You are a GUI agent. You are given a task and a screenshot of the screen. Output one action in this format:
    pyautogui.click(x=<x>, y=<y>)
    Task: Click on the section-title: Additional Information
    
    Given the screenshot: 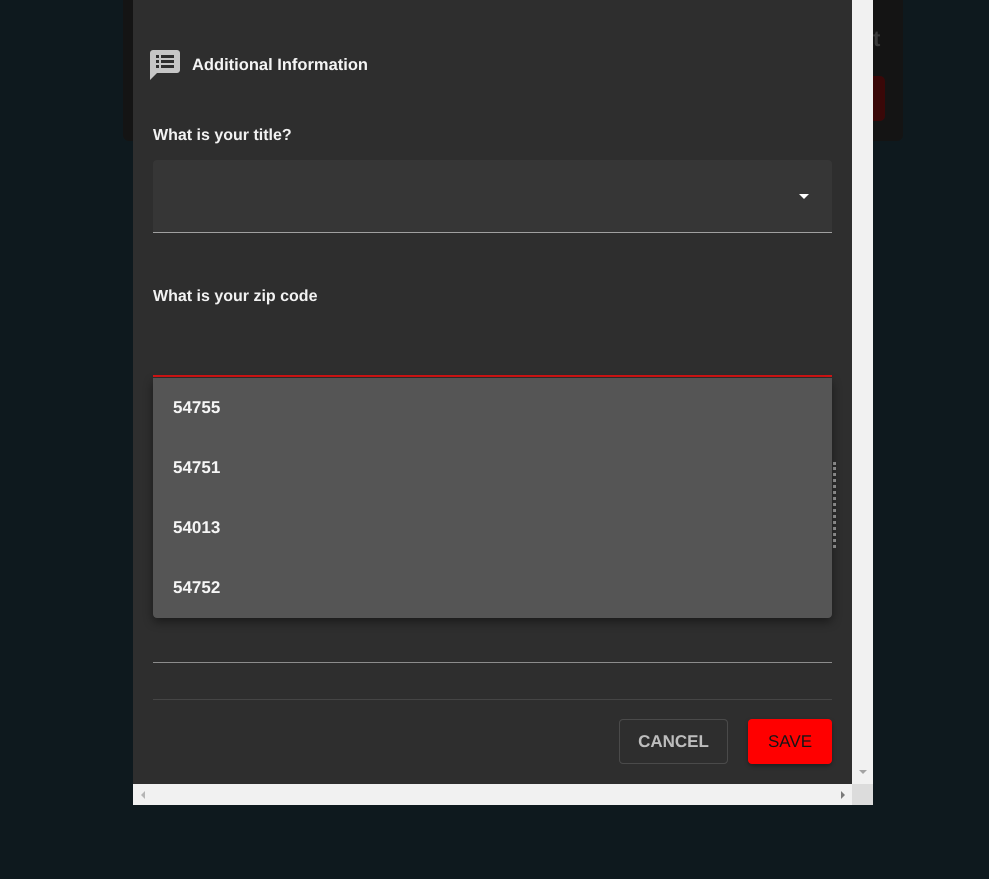 What is the action you would take?
    pyautogui.click(x=280, y=65)
    